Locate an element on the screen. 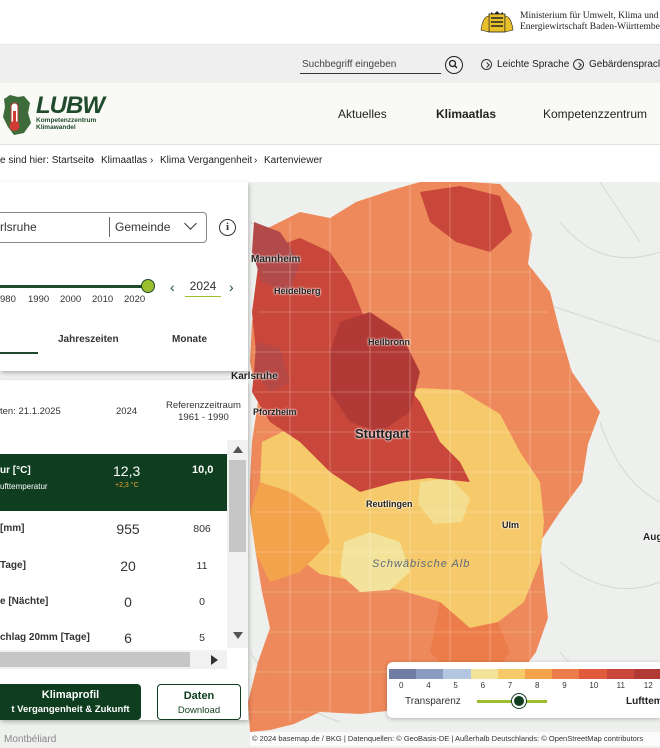 This screenshot has height=748, width=660. table-row-label: chlag 20mm [Tage] is located at coordinates (45, 637).